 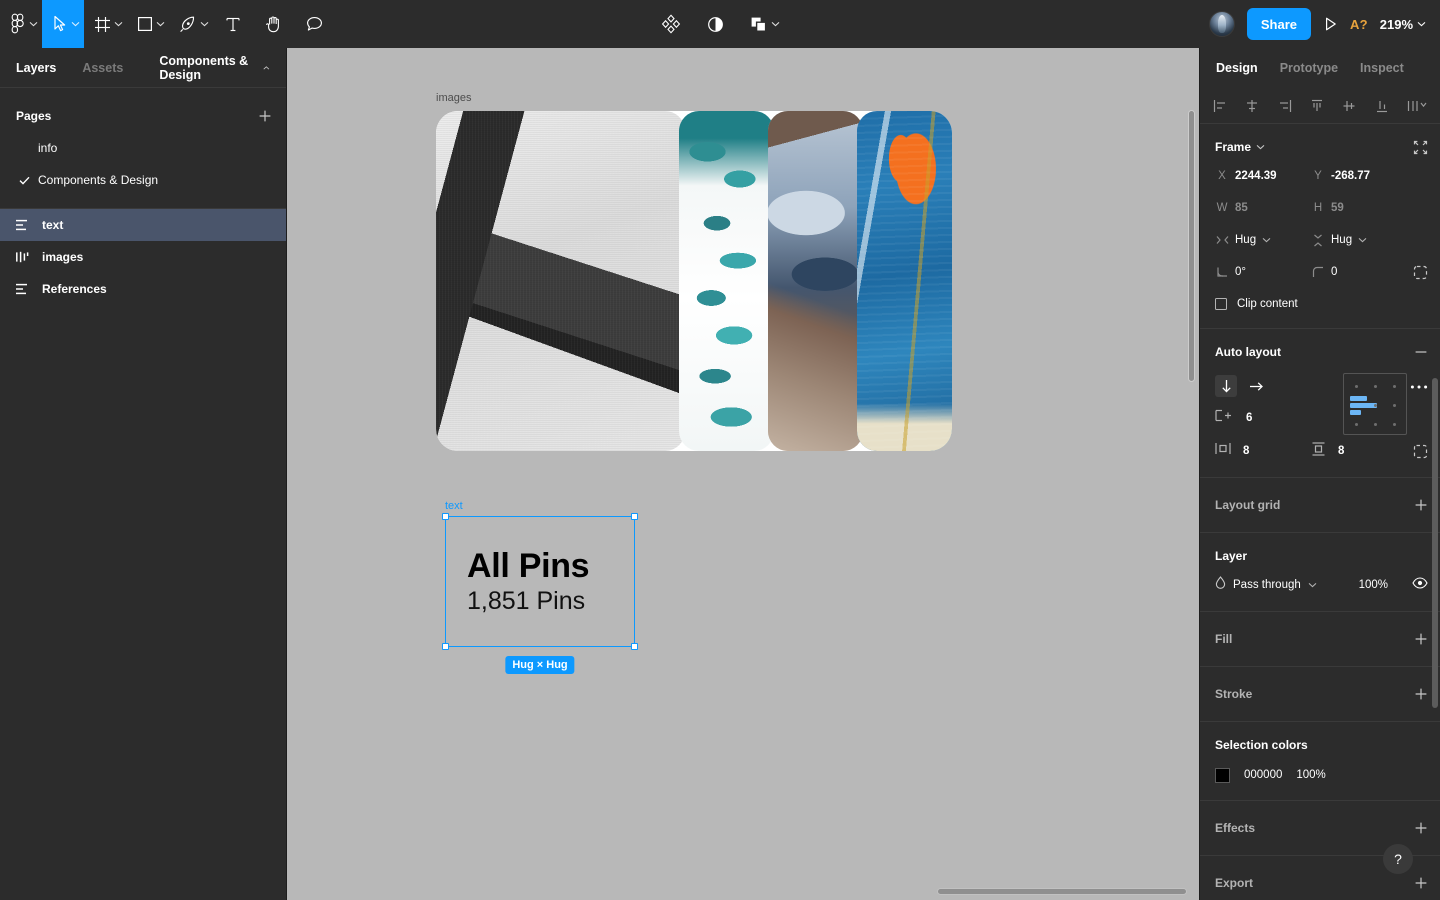 I want to click on horizontal-resize-icon, so click(x=1222, y=240).